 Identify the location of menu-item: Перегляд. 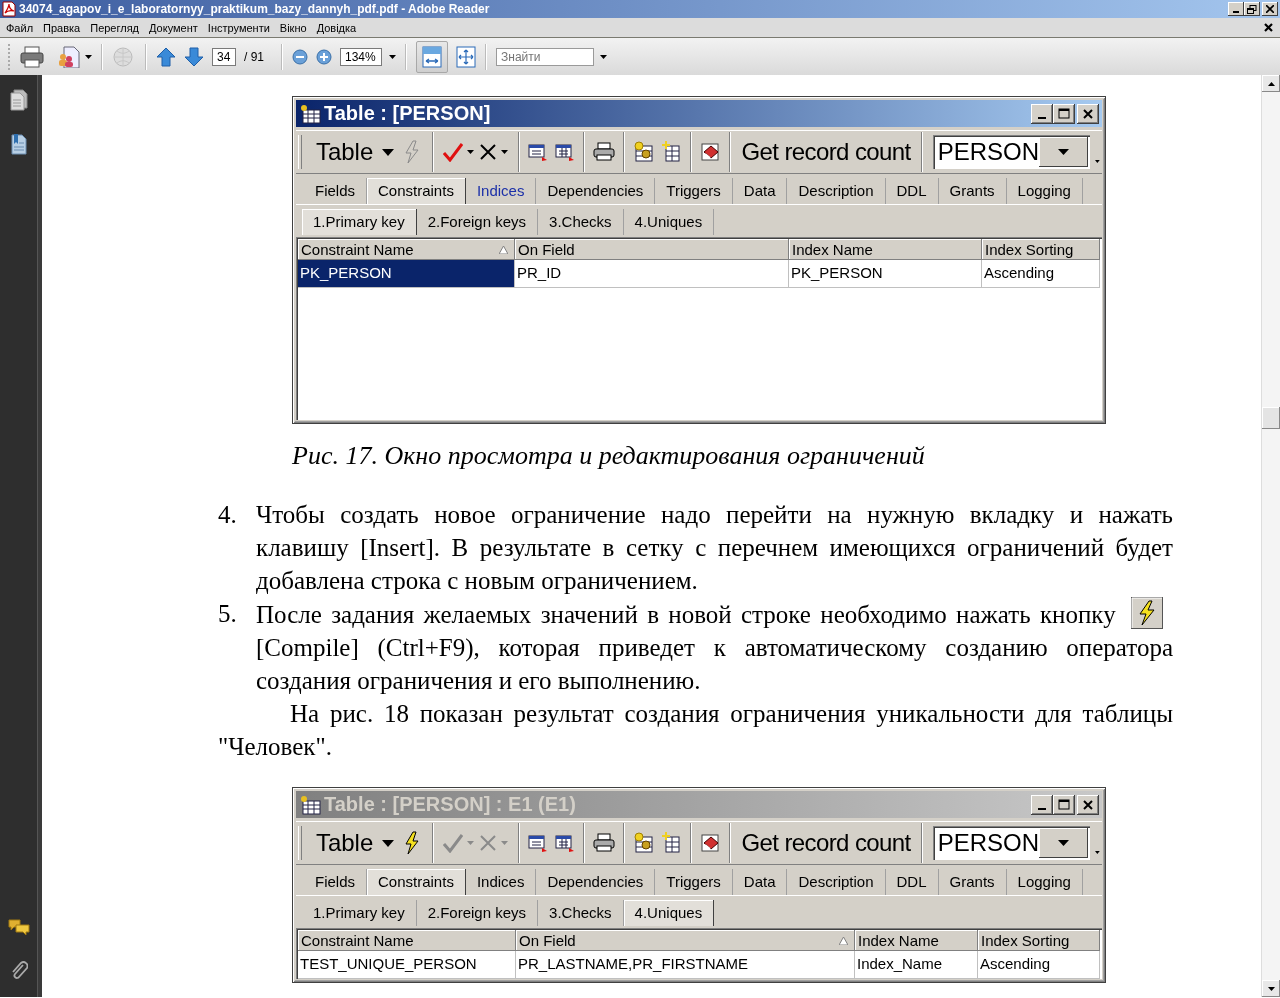
(115, 27).